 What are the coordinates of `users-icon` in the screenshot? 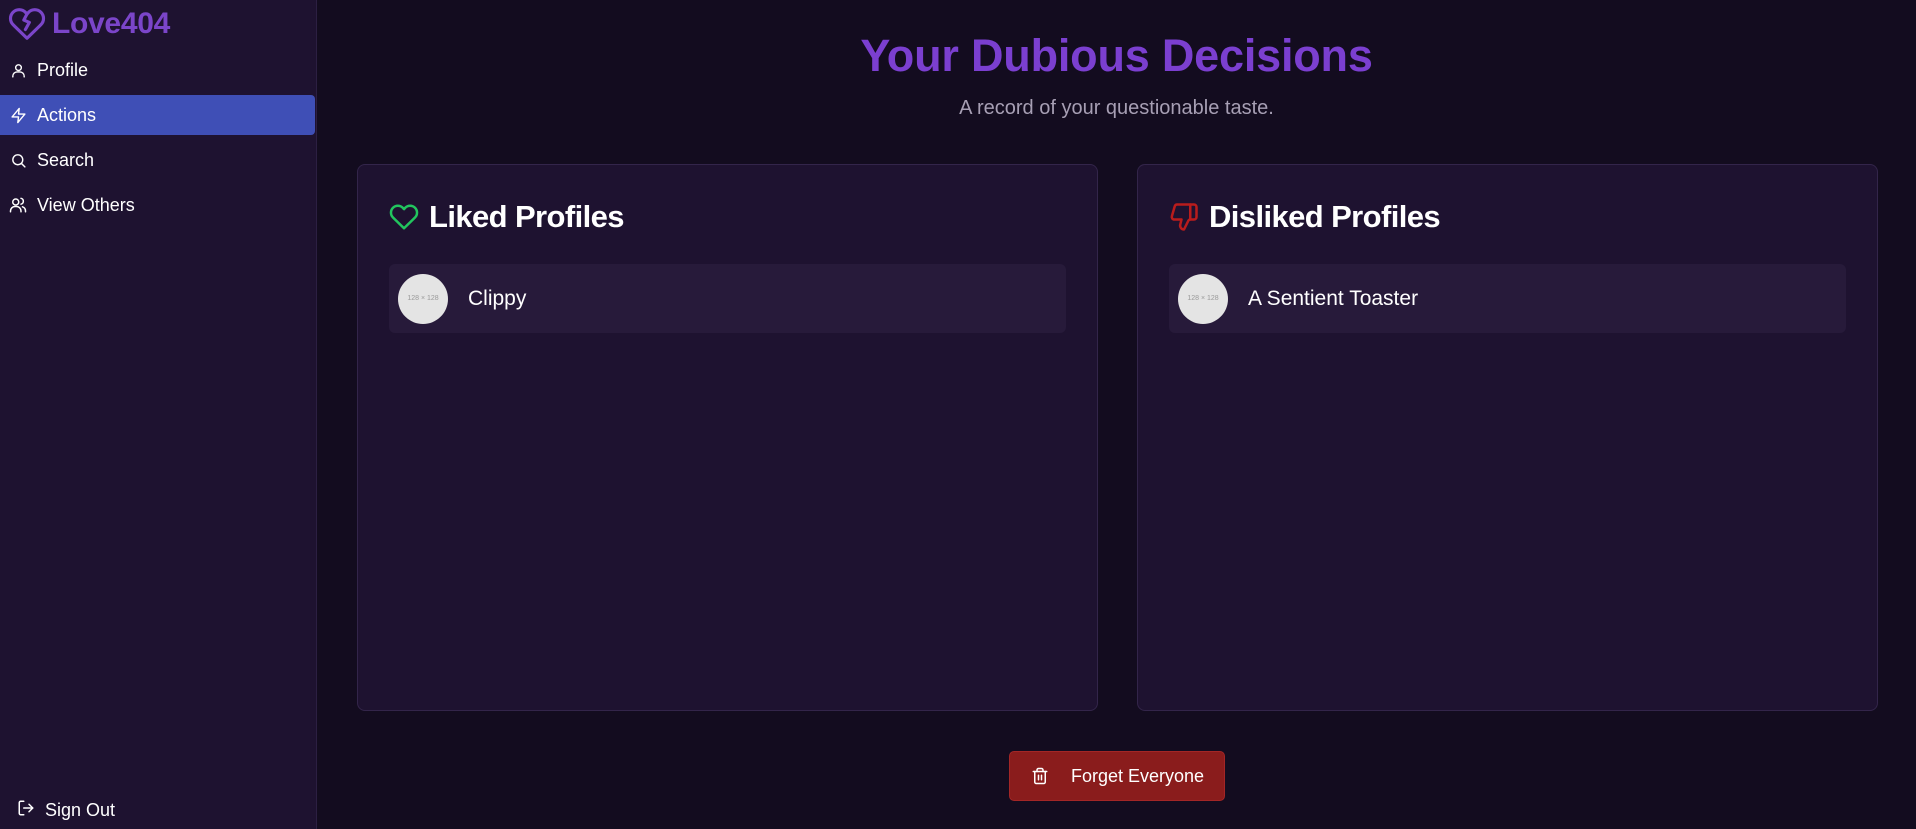 It's located at (18, 205).